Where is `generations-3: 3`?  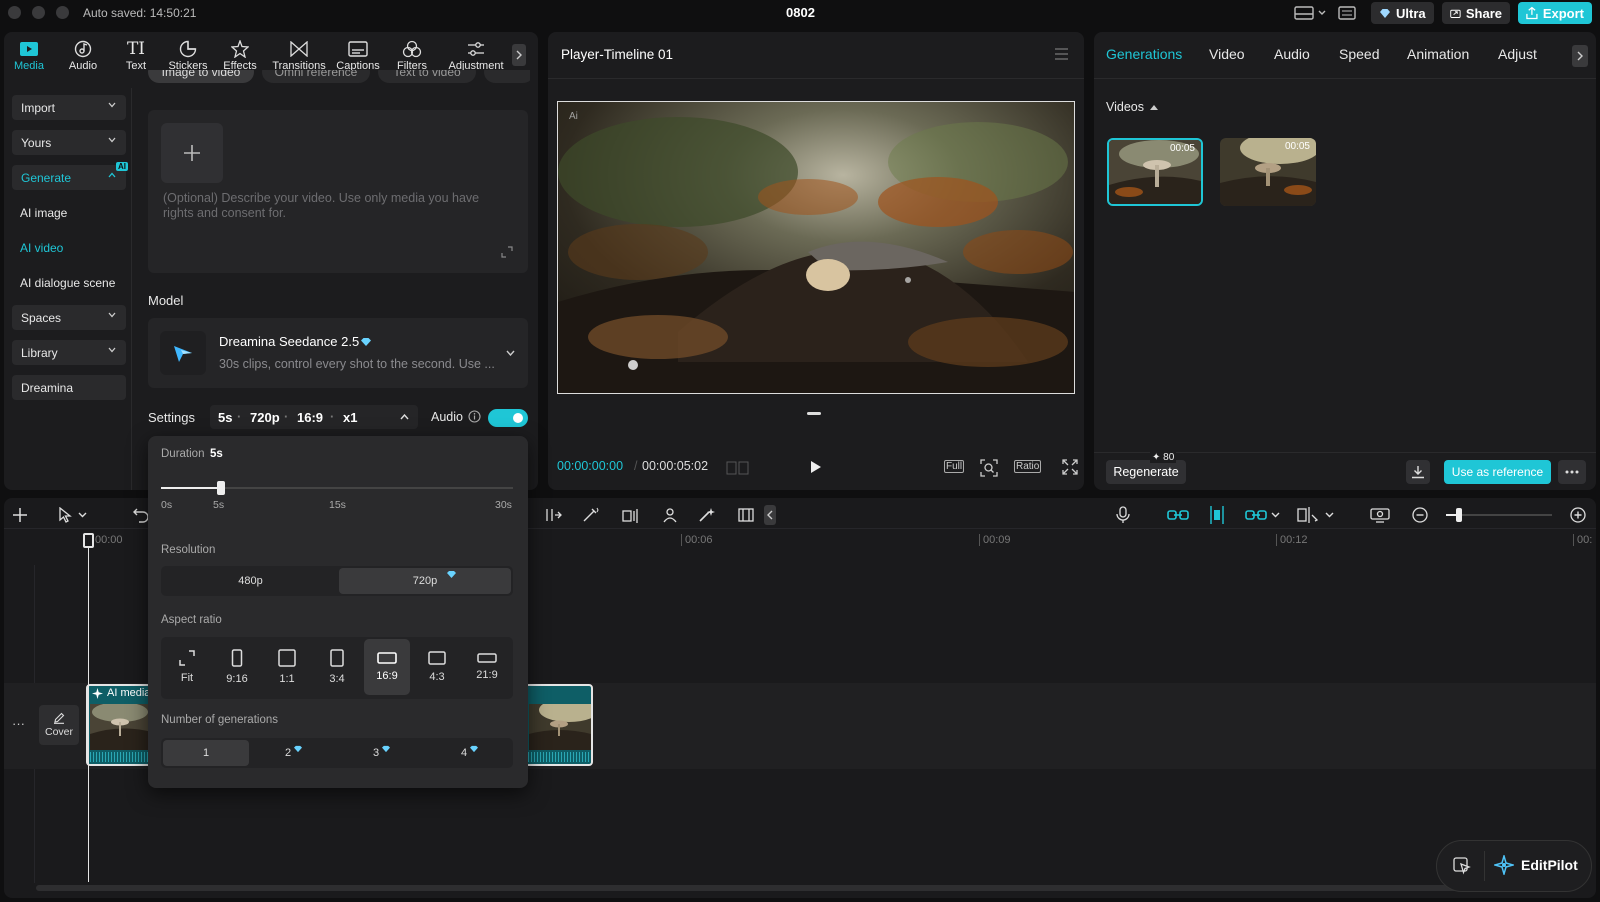 generations-3: 3 is located at coordinates (382, 753).